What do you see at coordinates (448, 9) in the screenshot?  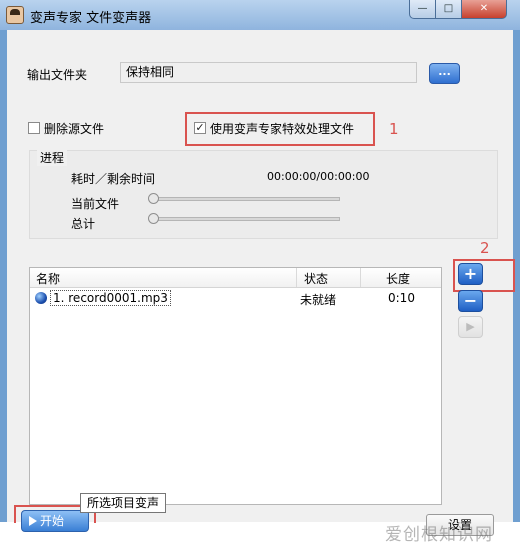 I see `maximize-button: □` at bounding box center [448, 9].